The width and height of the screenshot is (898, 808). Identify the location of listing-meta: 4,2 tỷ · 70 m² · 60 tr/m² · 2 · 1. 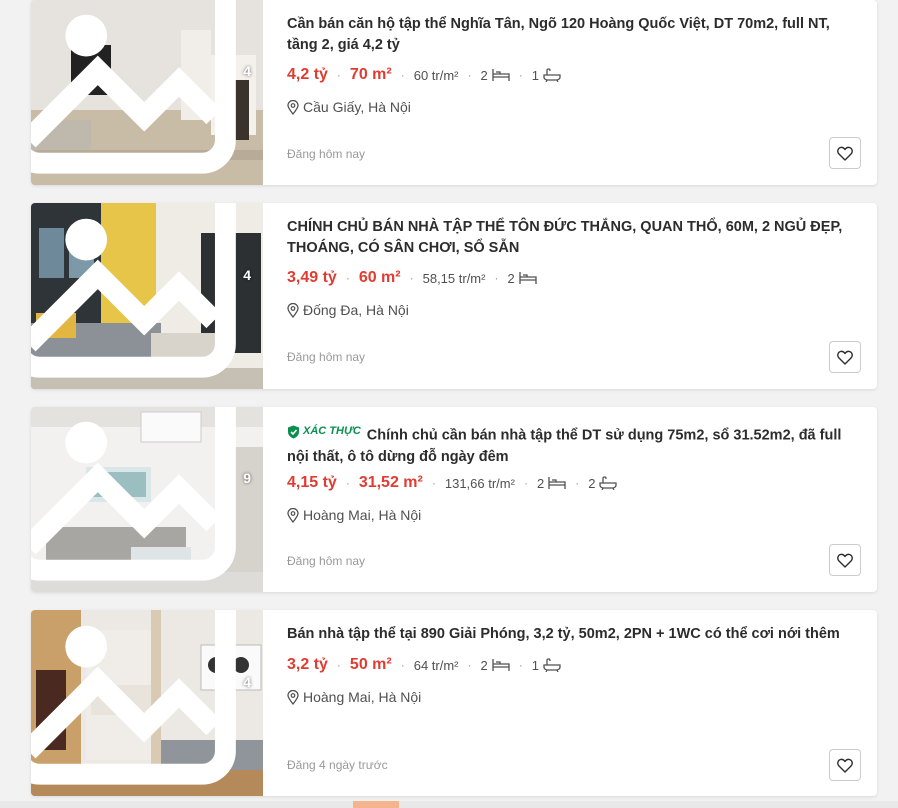
(424, 75).